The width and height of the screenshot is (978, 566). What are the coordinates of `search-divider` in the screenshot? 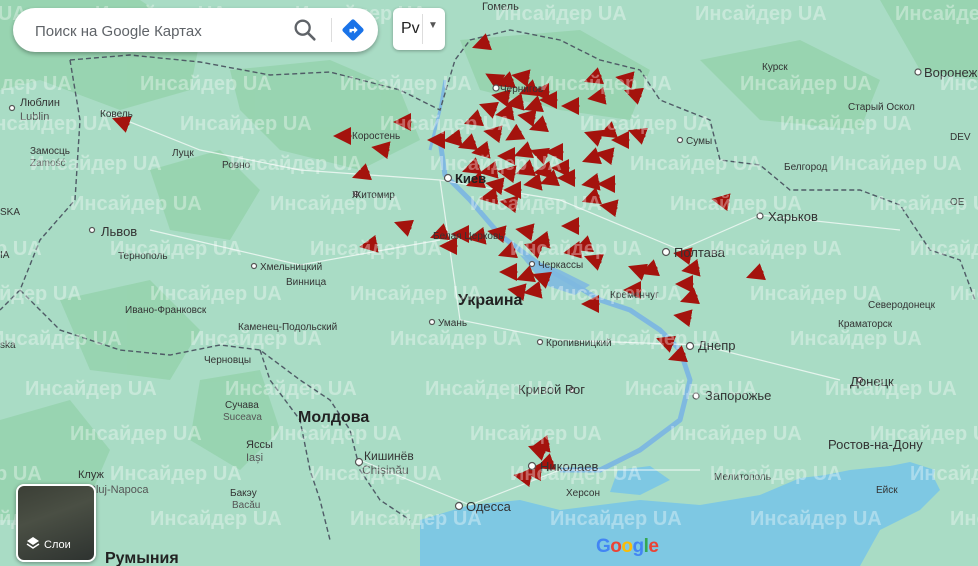 It's located at (331, 30).